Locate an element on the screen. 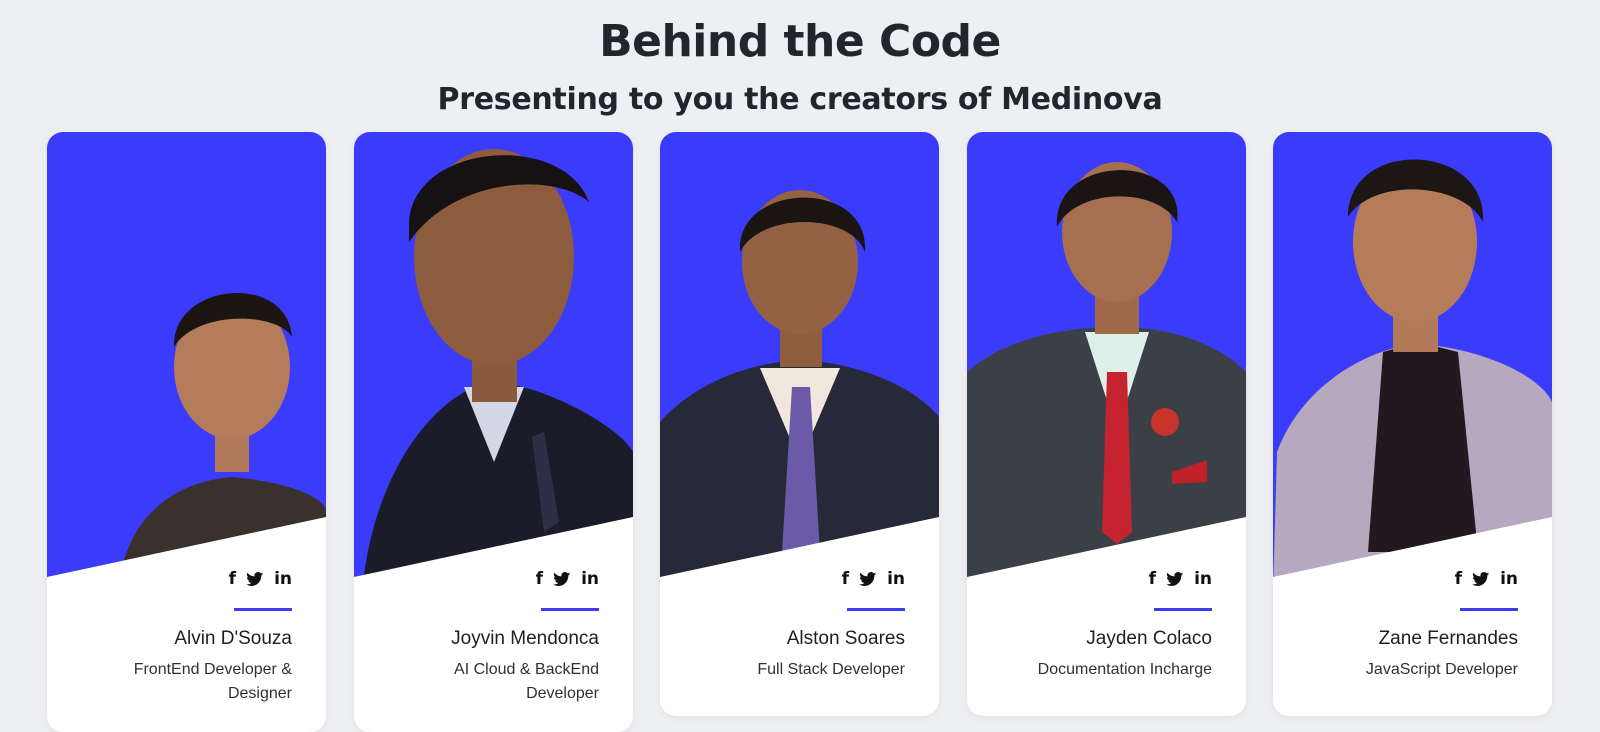  team-card: f in Alston Soares Full Stack Developer is located at coordinates (799, 424).